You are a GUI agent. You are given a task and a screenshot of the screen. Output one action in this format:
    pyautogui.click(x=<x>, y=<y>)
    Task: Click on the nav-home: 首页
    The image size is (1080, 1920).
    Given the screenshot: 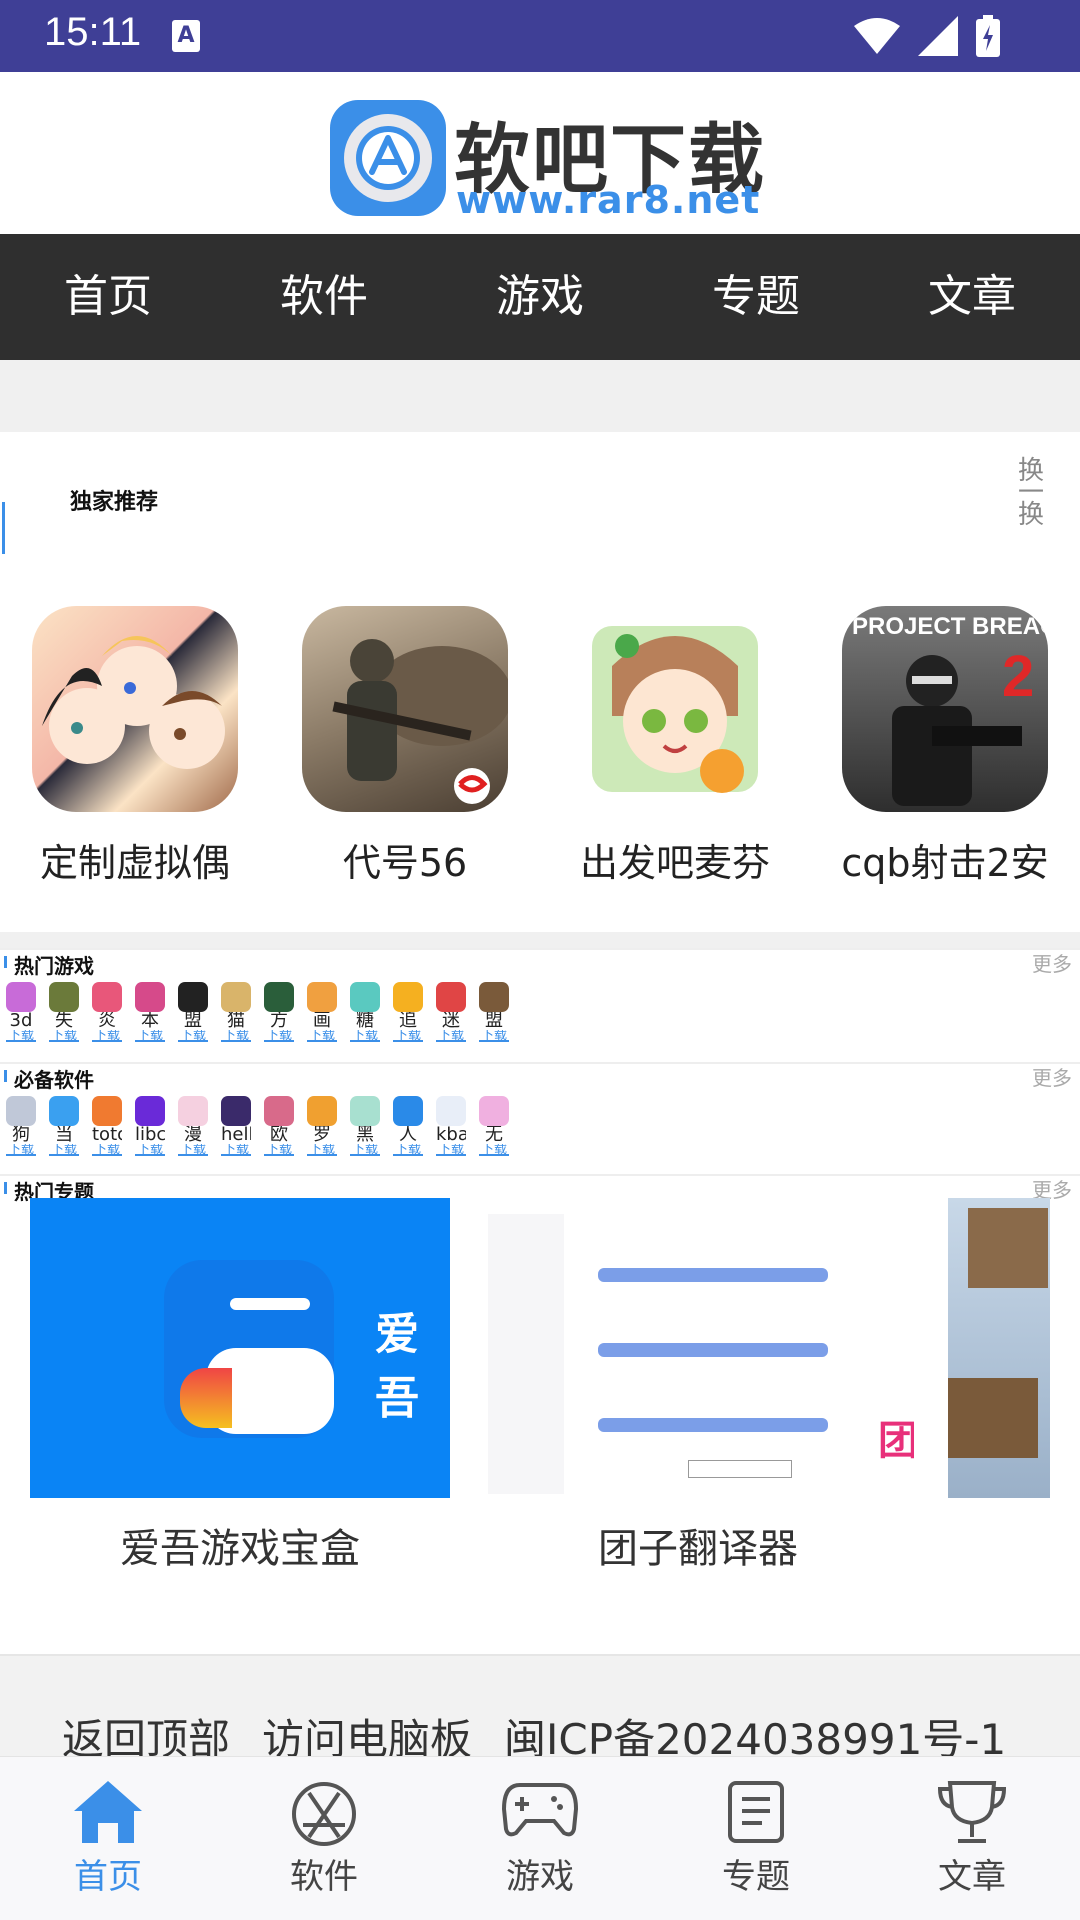 What is the action you would take?
    pyautogui.click(x=108, y=297)
    